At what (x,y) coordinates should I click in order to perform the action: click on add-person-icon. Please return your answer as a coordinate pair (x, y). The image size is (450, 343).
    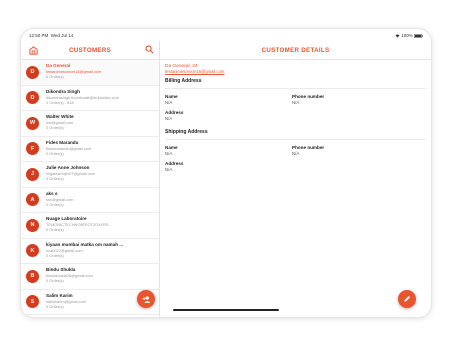
    Looking at the image, I should click on (146, 299).